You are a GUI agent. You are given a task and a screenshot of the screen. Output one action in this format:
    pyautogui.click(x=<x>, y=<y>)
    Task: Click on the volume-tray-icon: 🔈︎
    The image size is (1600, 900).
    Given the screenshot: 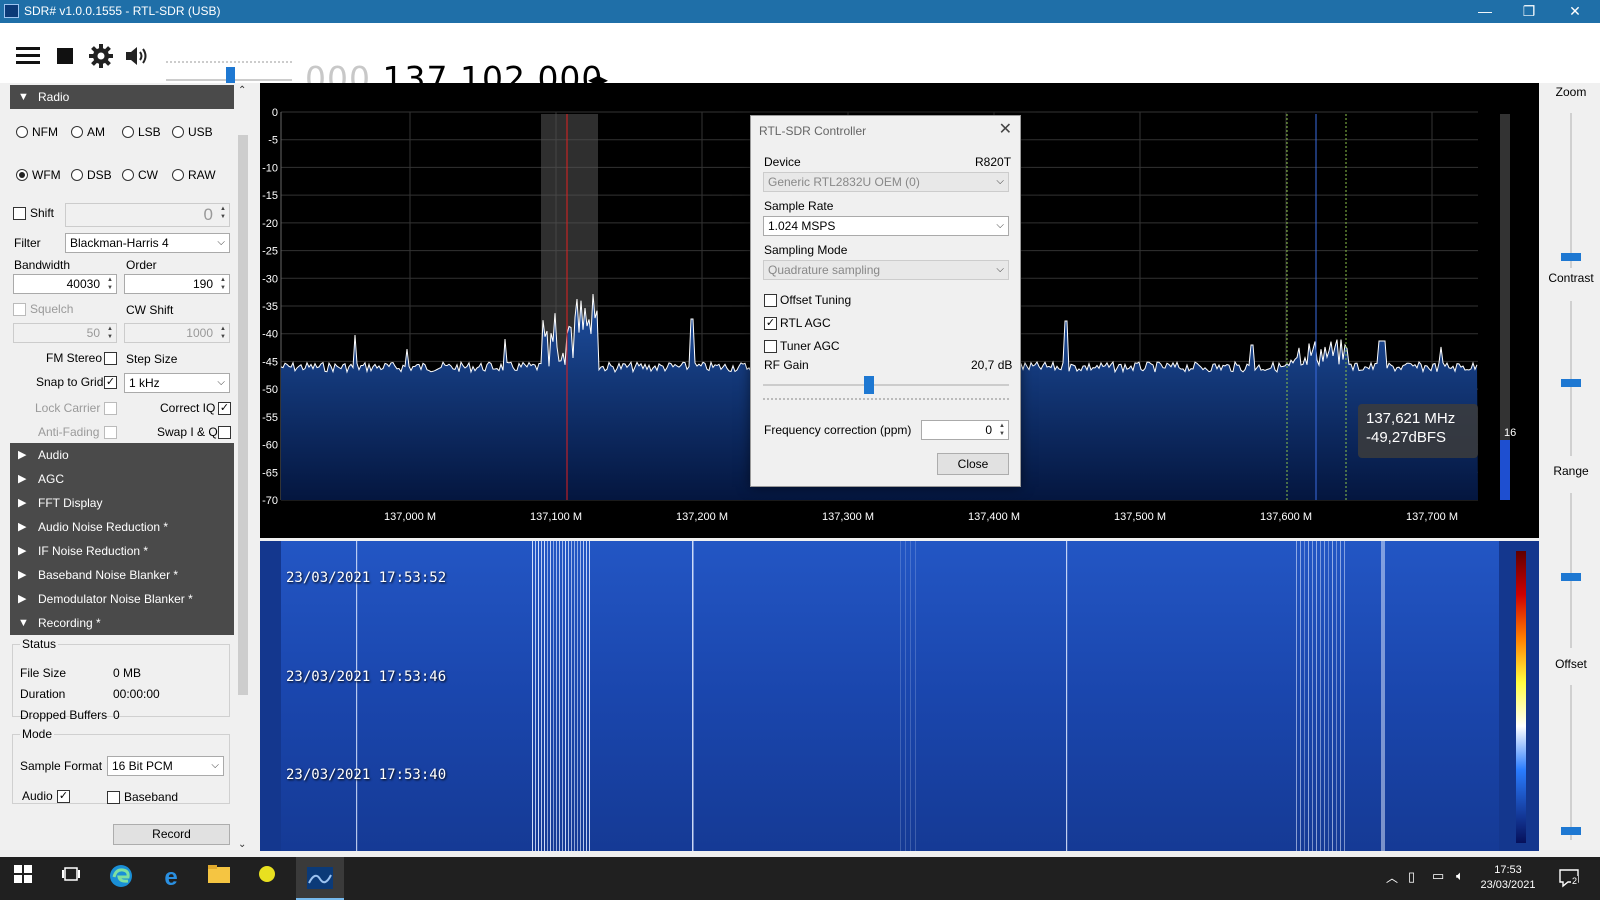 What is the action you would take?
    pyautogui.click(x=1460, y=876)
    